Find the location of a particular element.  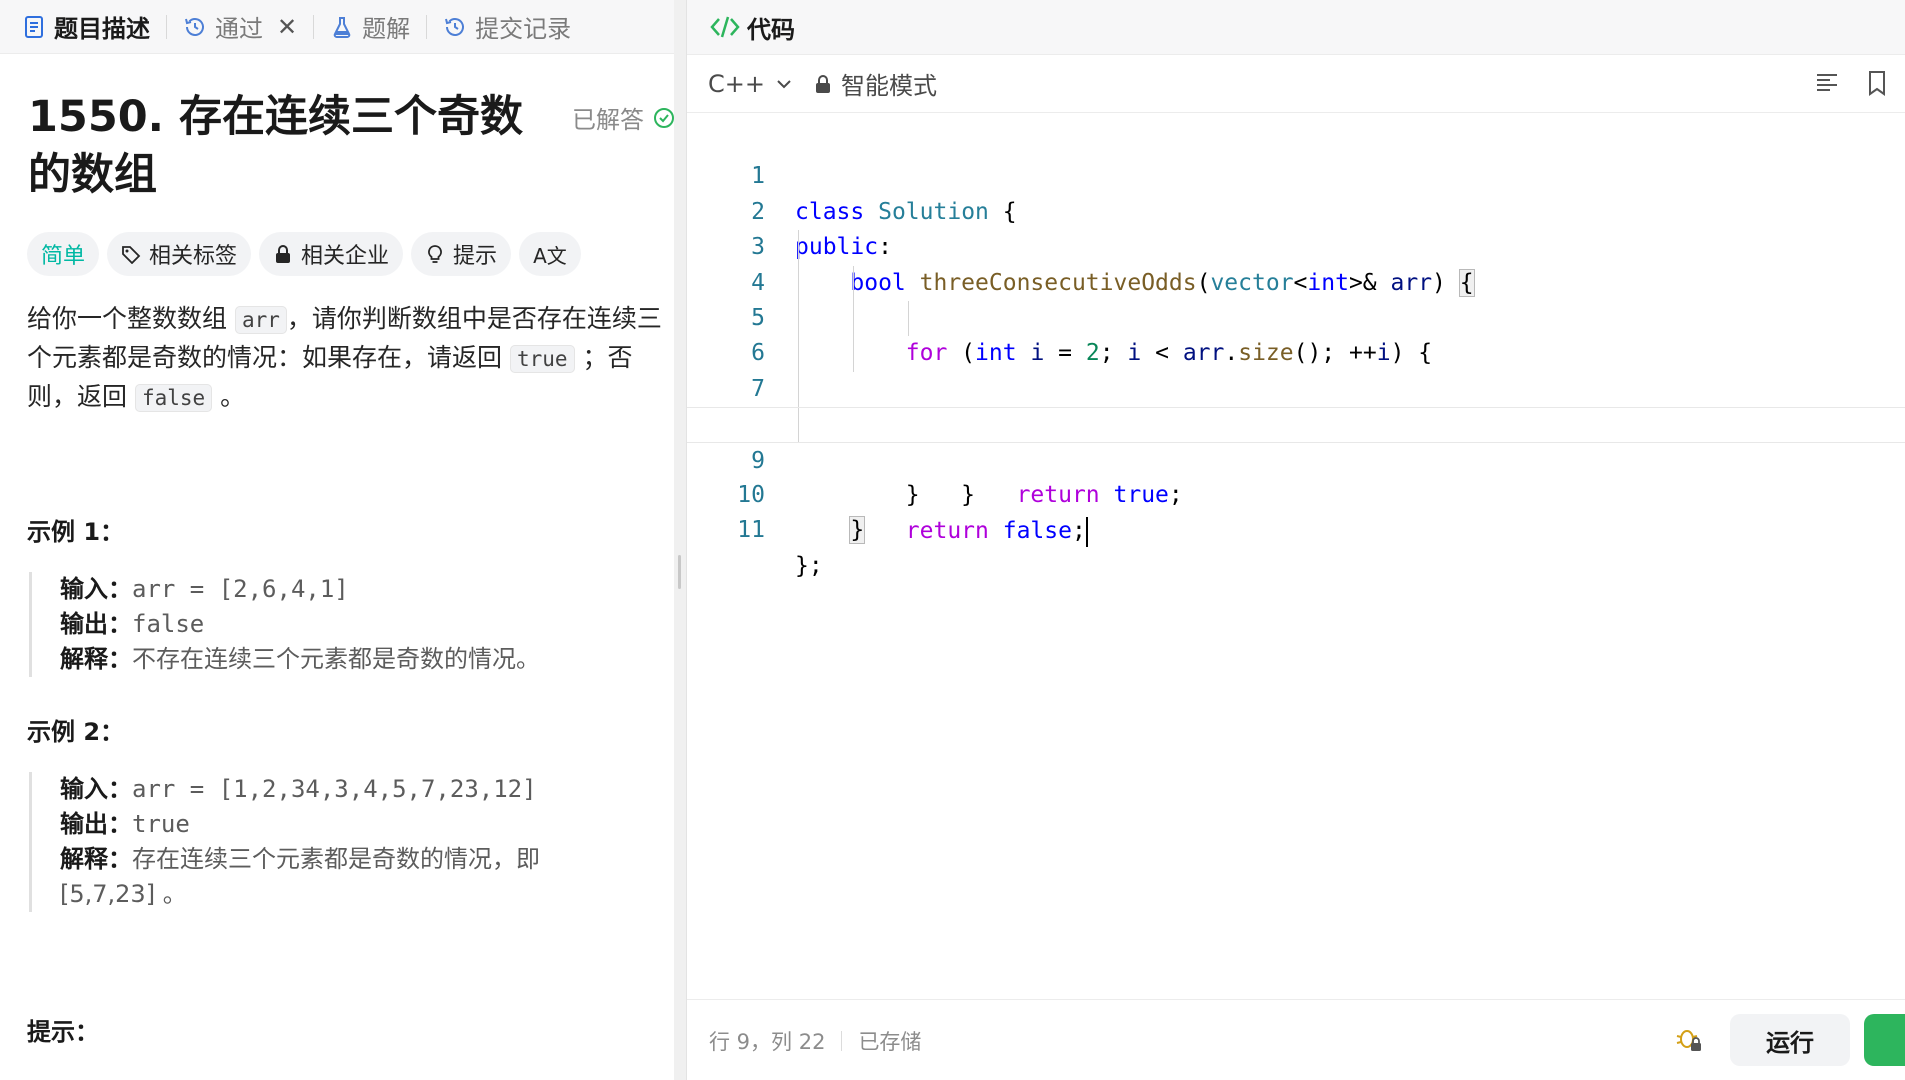

save-status: 已存储 is located at coordinates (890, 1042).